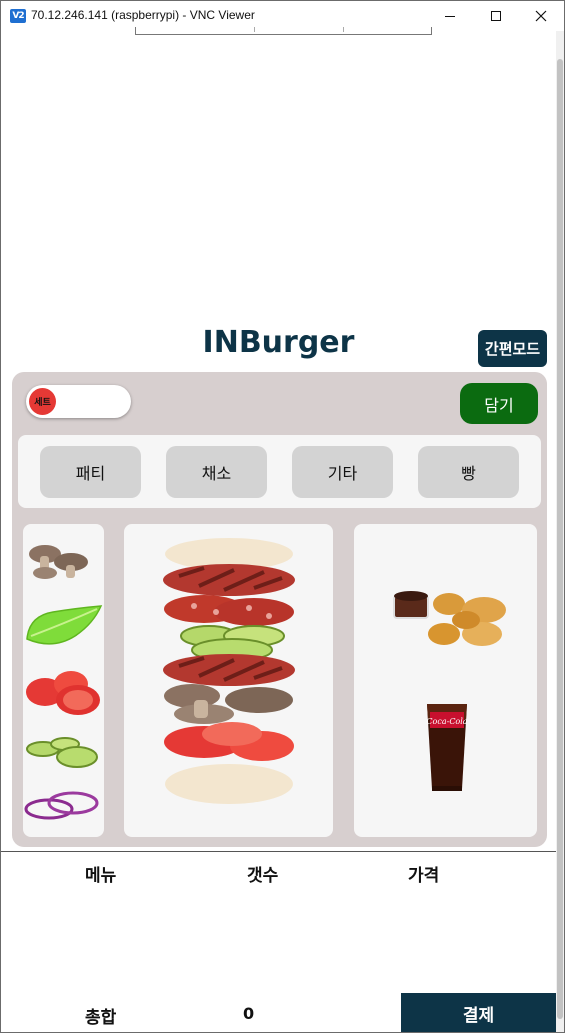  Describe the element at coordinates (216, 472) in the screenshot. I see `category-vegetable-button: 채소` at that location.